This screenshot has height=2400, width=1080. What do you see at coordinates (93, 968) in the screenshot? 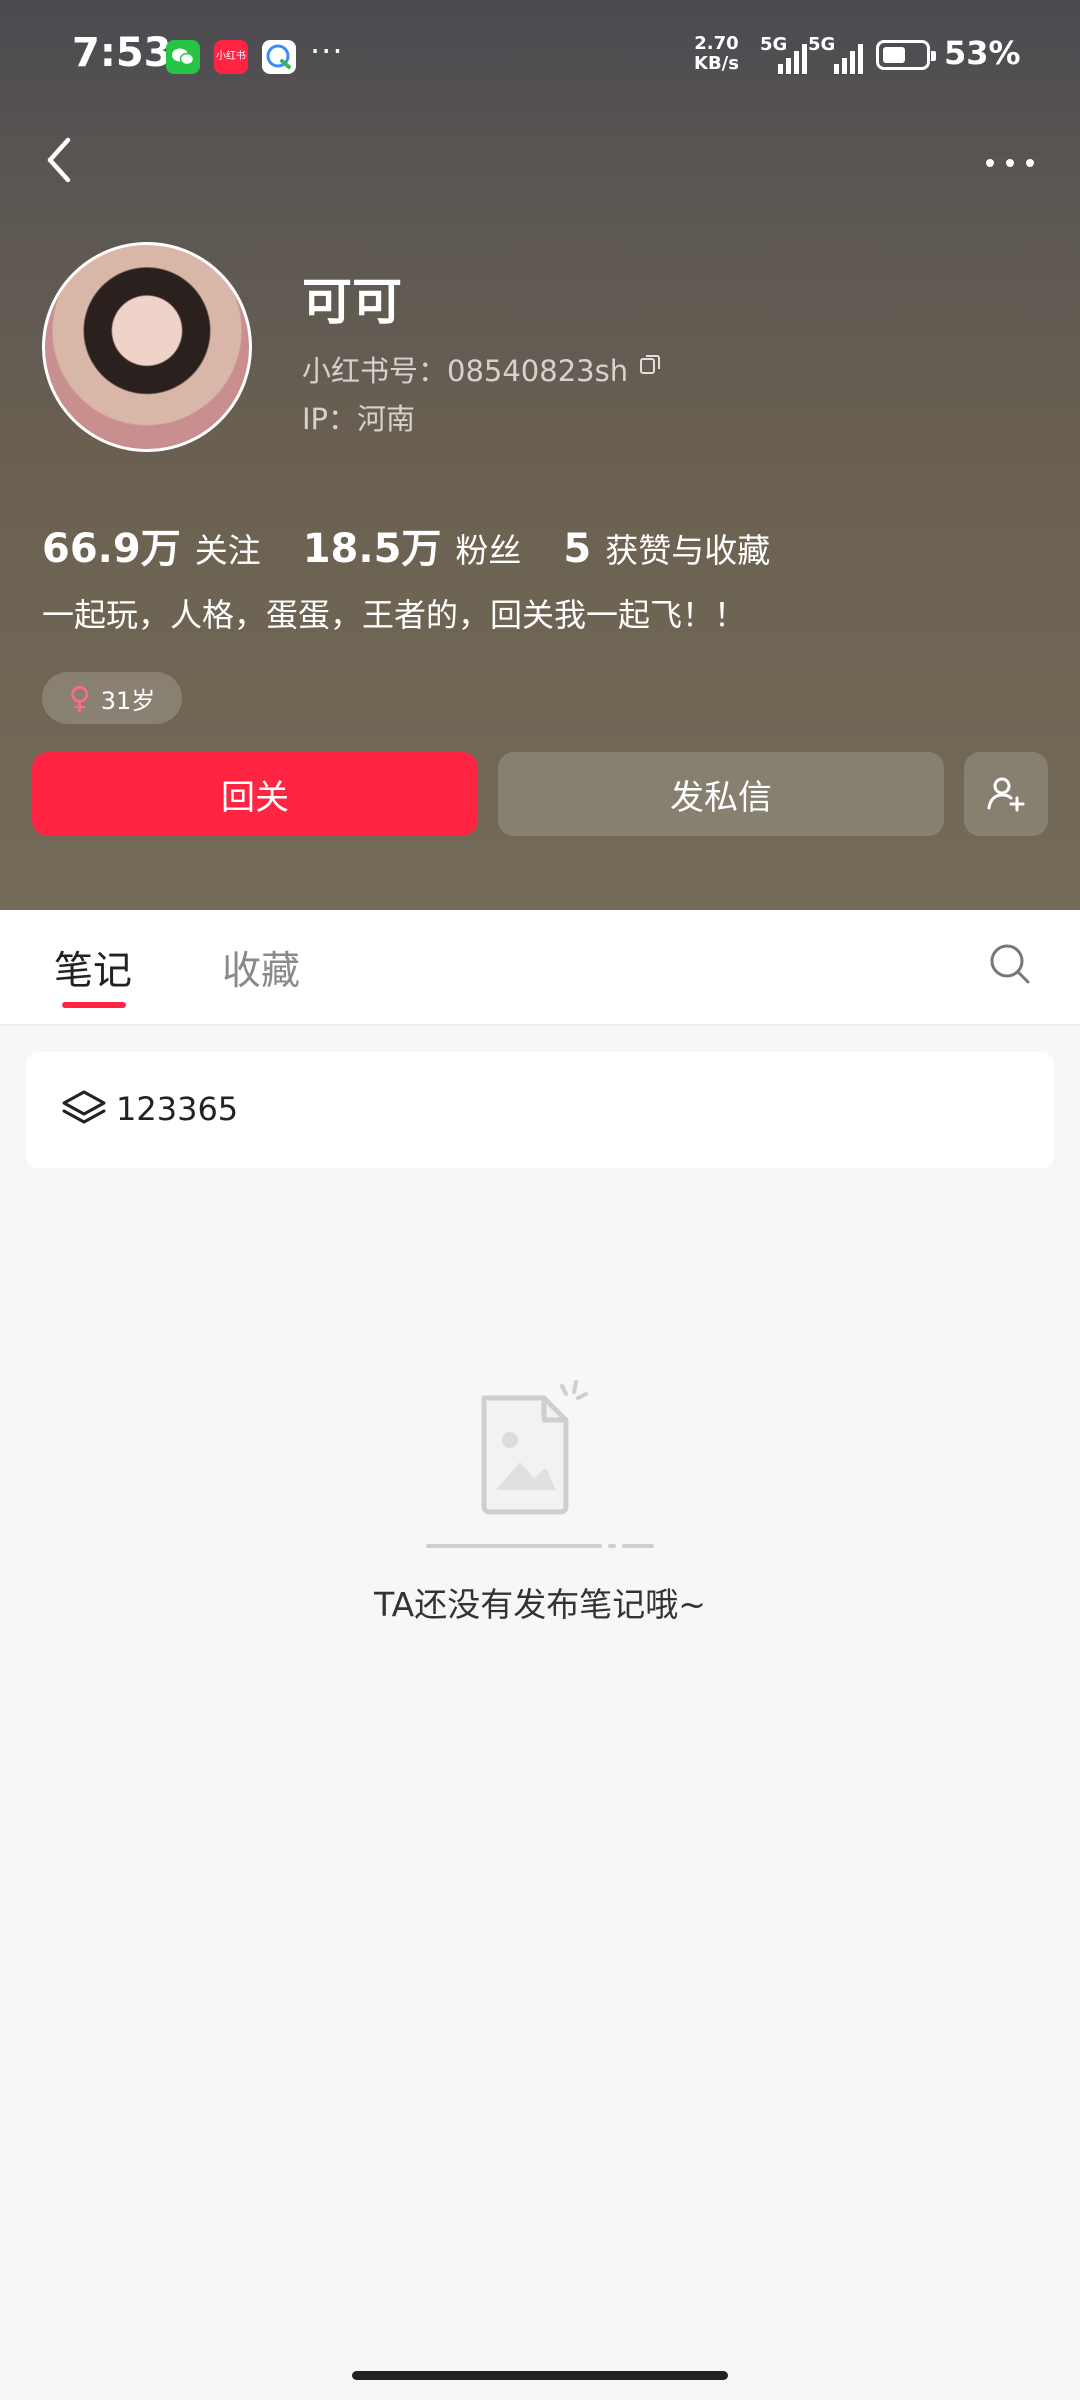
I see `tab-notes: 笔记` at bounding box center [93, 968].